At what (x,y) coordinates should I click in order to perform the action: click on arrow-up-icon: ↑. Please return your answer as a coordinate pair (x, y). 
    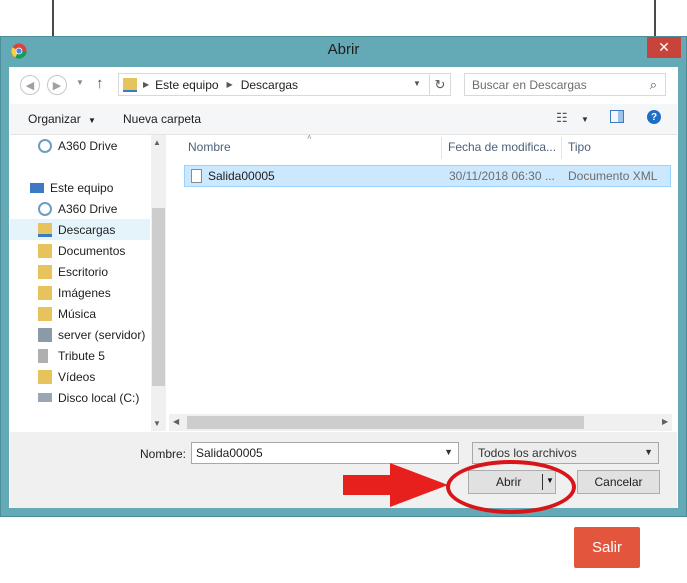
    Looking at the image, I should click on (100, 83).